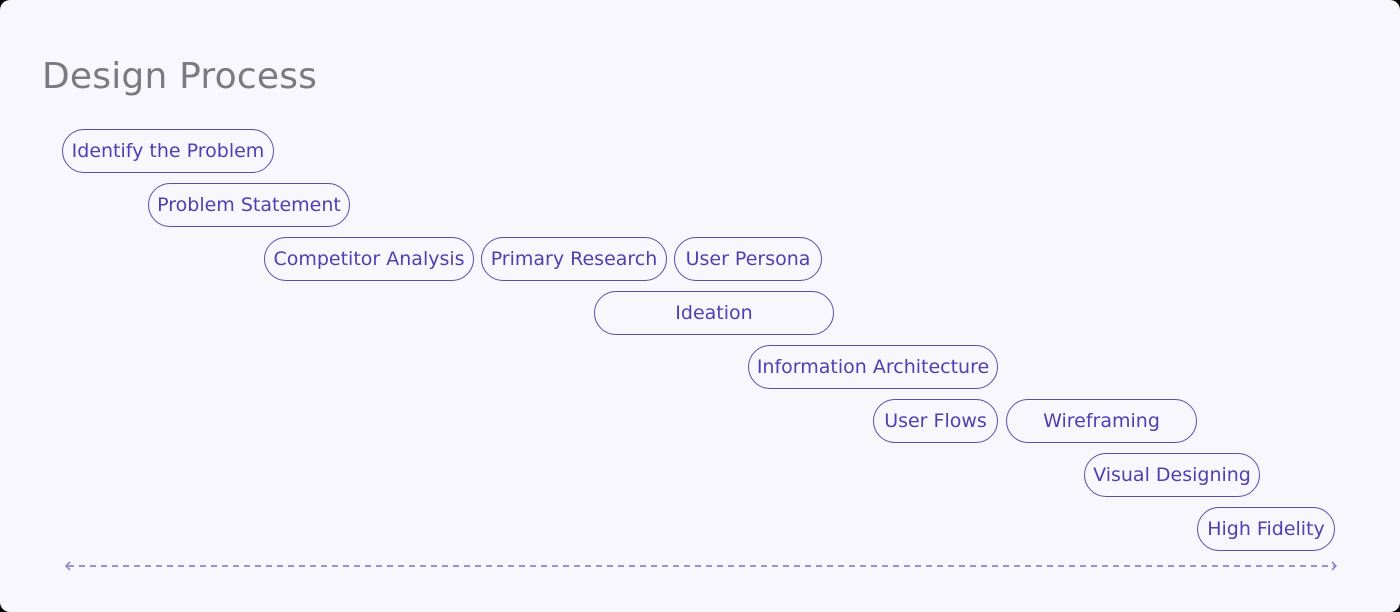  Describe the element at coordinates (748, 259) in the screenshot. I see `step-user-persona: User Persona` at that location.